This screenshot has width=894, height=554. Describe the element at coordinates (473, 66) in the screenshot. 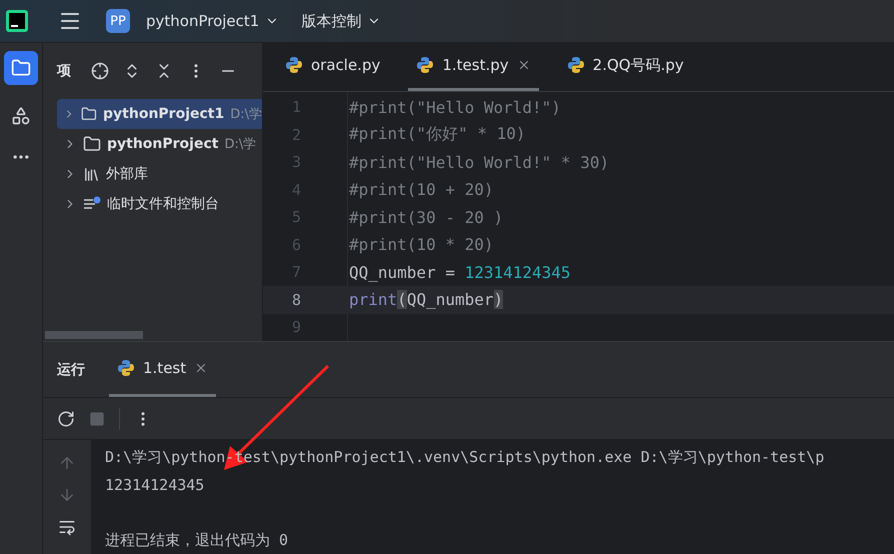

I see `editor-tab: 1.test.py` at that location.